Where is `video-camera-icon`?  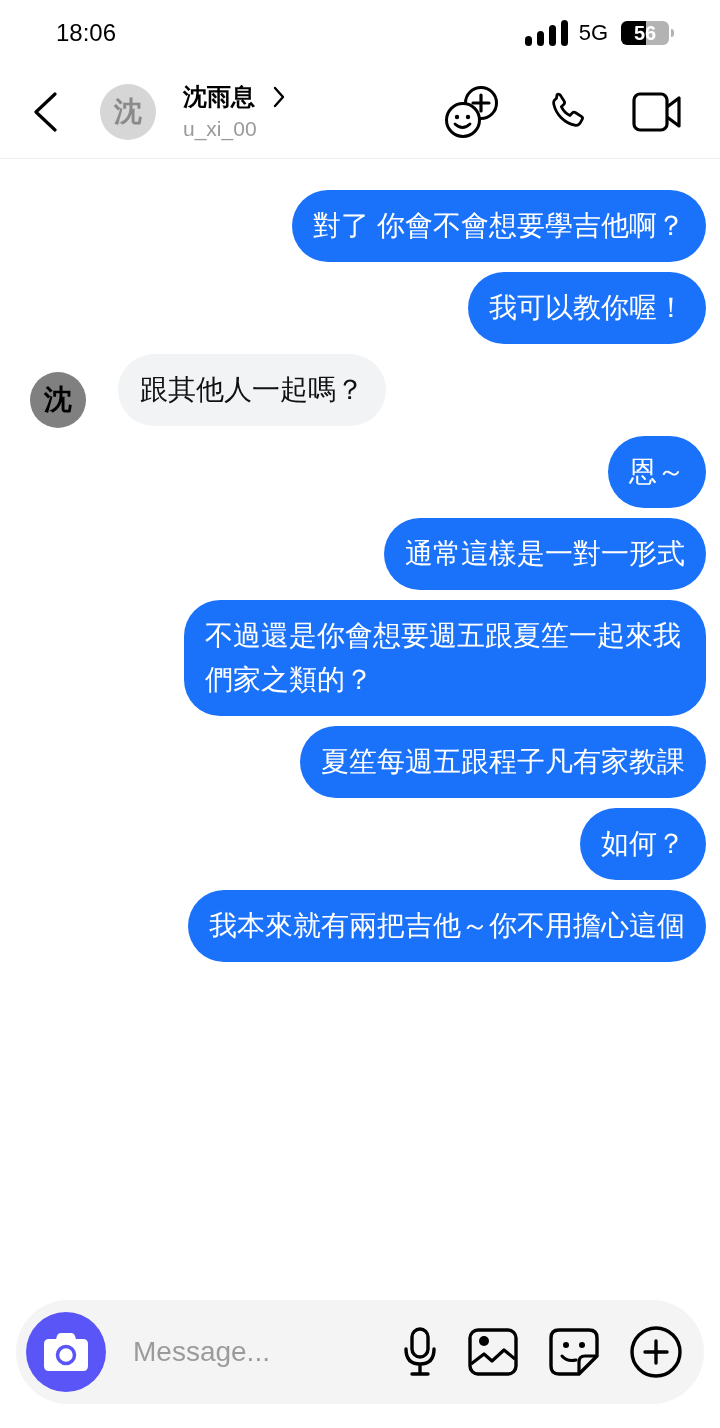 video-camera-icon is located at coordinates (657, 112).